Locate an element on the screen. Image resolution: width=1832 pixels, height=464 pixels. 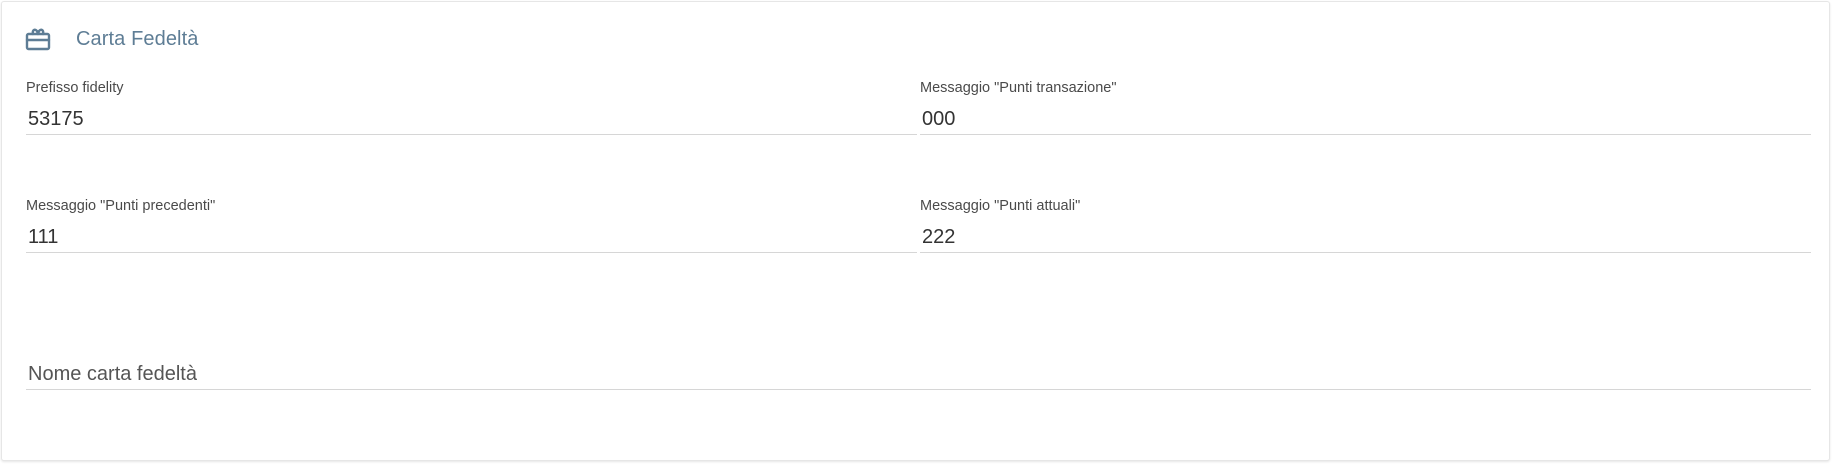
prefisso-fidelity-label: Prefisso fidelity is located at coordinates (75, 88).